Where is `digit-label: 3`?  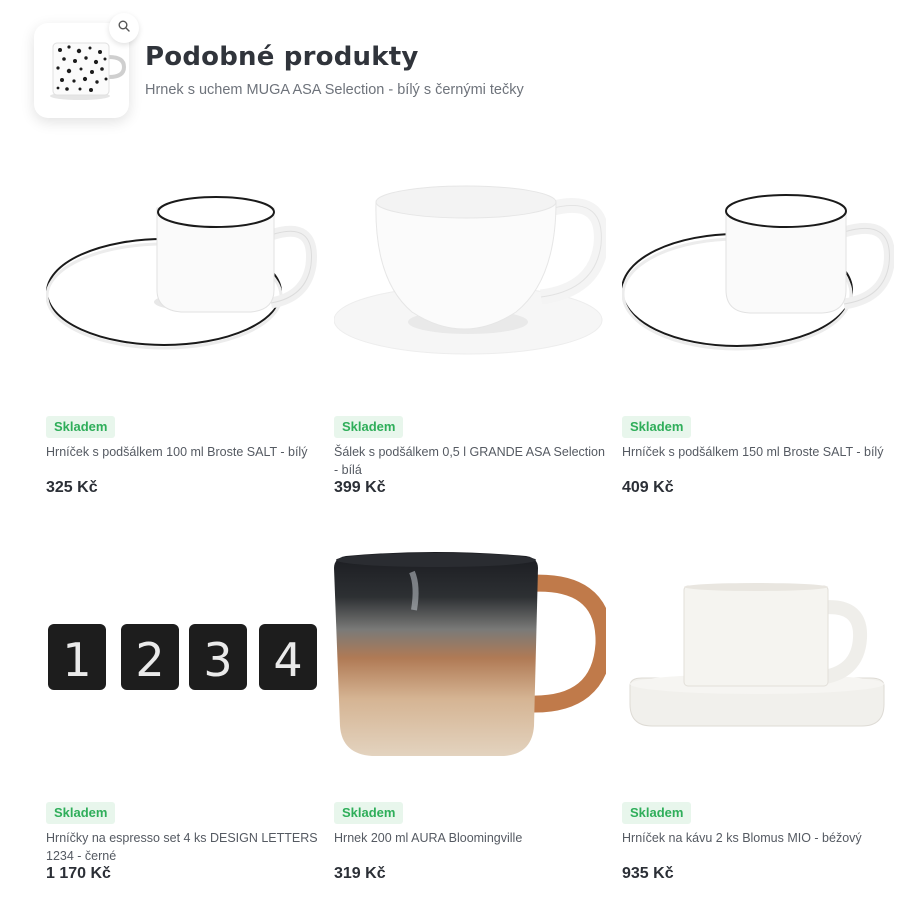 digit-label: 3 is located at coordinates (217, 660).